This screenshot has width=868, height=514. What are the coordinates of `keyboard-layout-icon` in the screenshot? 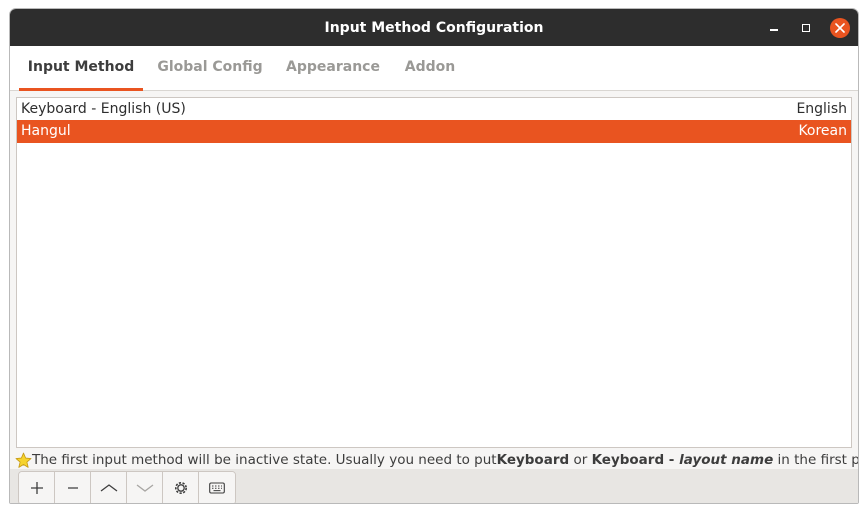 It's located at (217, 488).